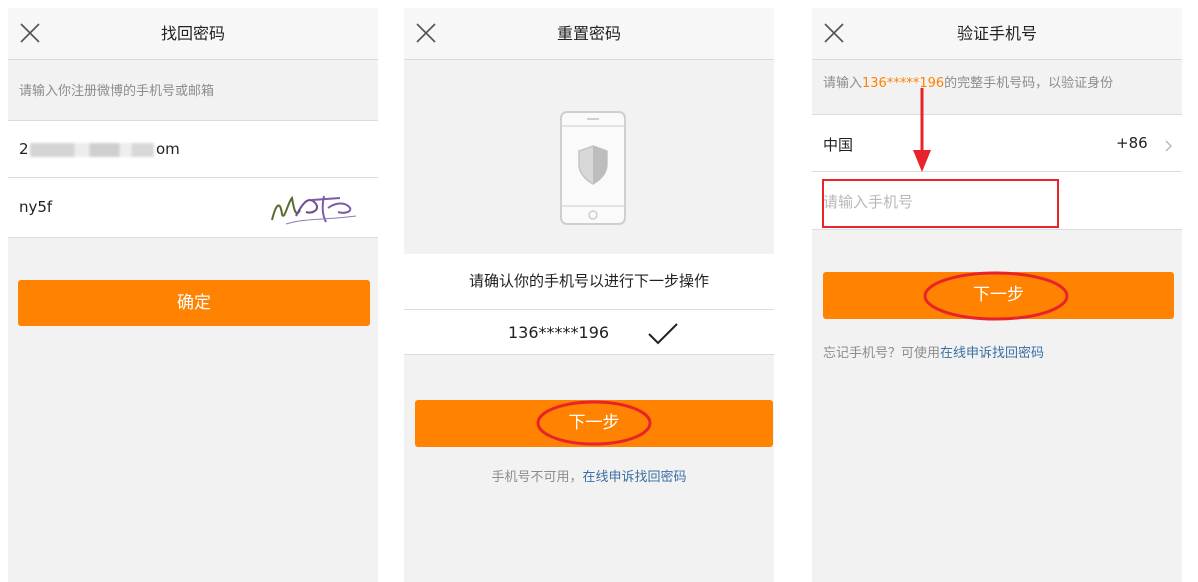  I want to click on title-bar: 重置密码, so click(589, 34).